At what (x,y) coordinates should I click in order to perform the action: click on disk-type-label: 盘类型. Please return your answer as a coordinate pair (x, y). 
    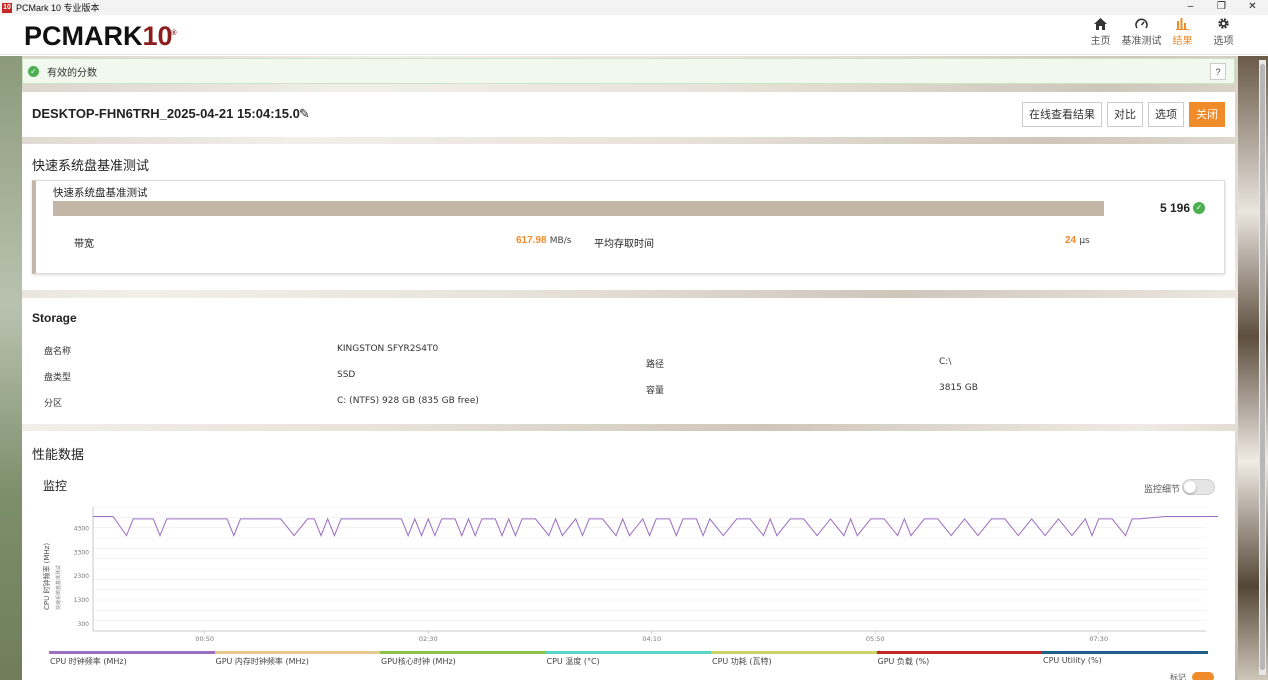
    Looking at the image, I should click on (58, 378).